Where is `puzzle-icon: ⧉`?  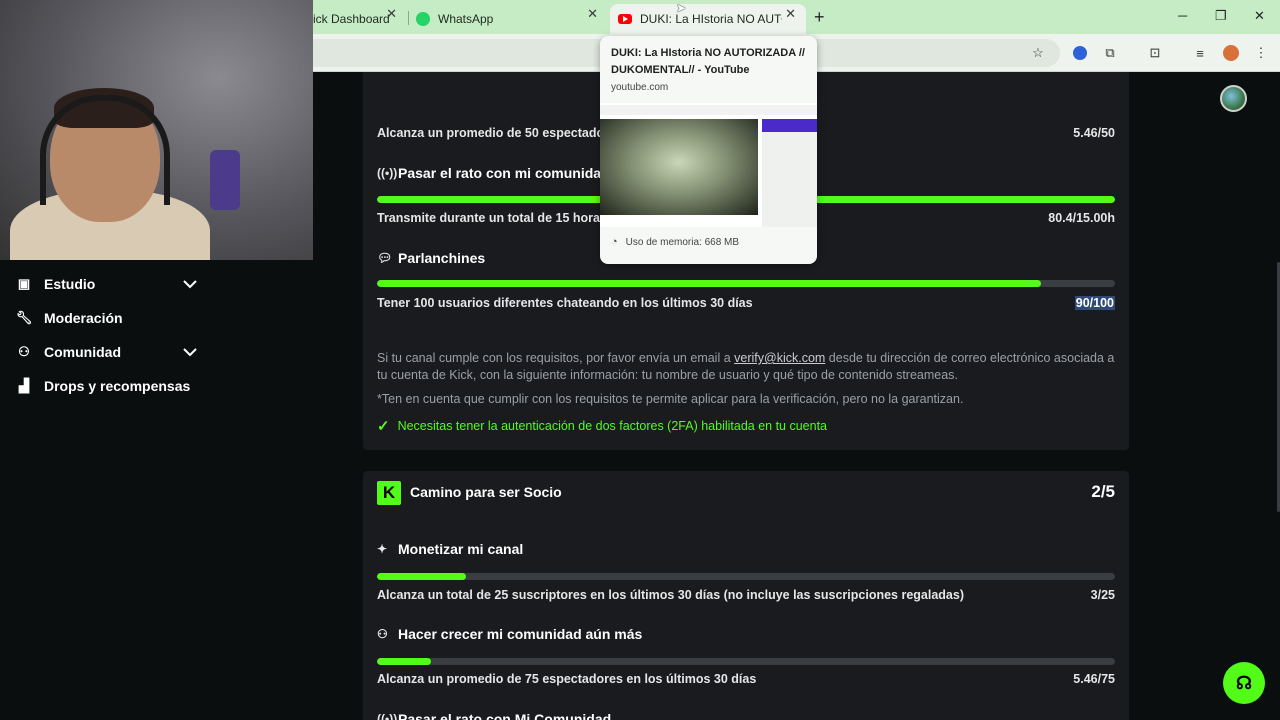 puzzle-icon: ⧉ is located at coordinates (1110, 53).